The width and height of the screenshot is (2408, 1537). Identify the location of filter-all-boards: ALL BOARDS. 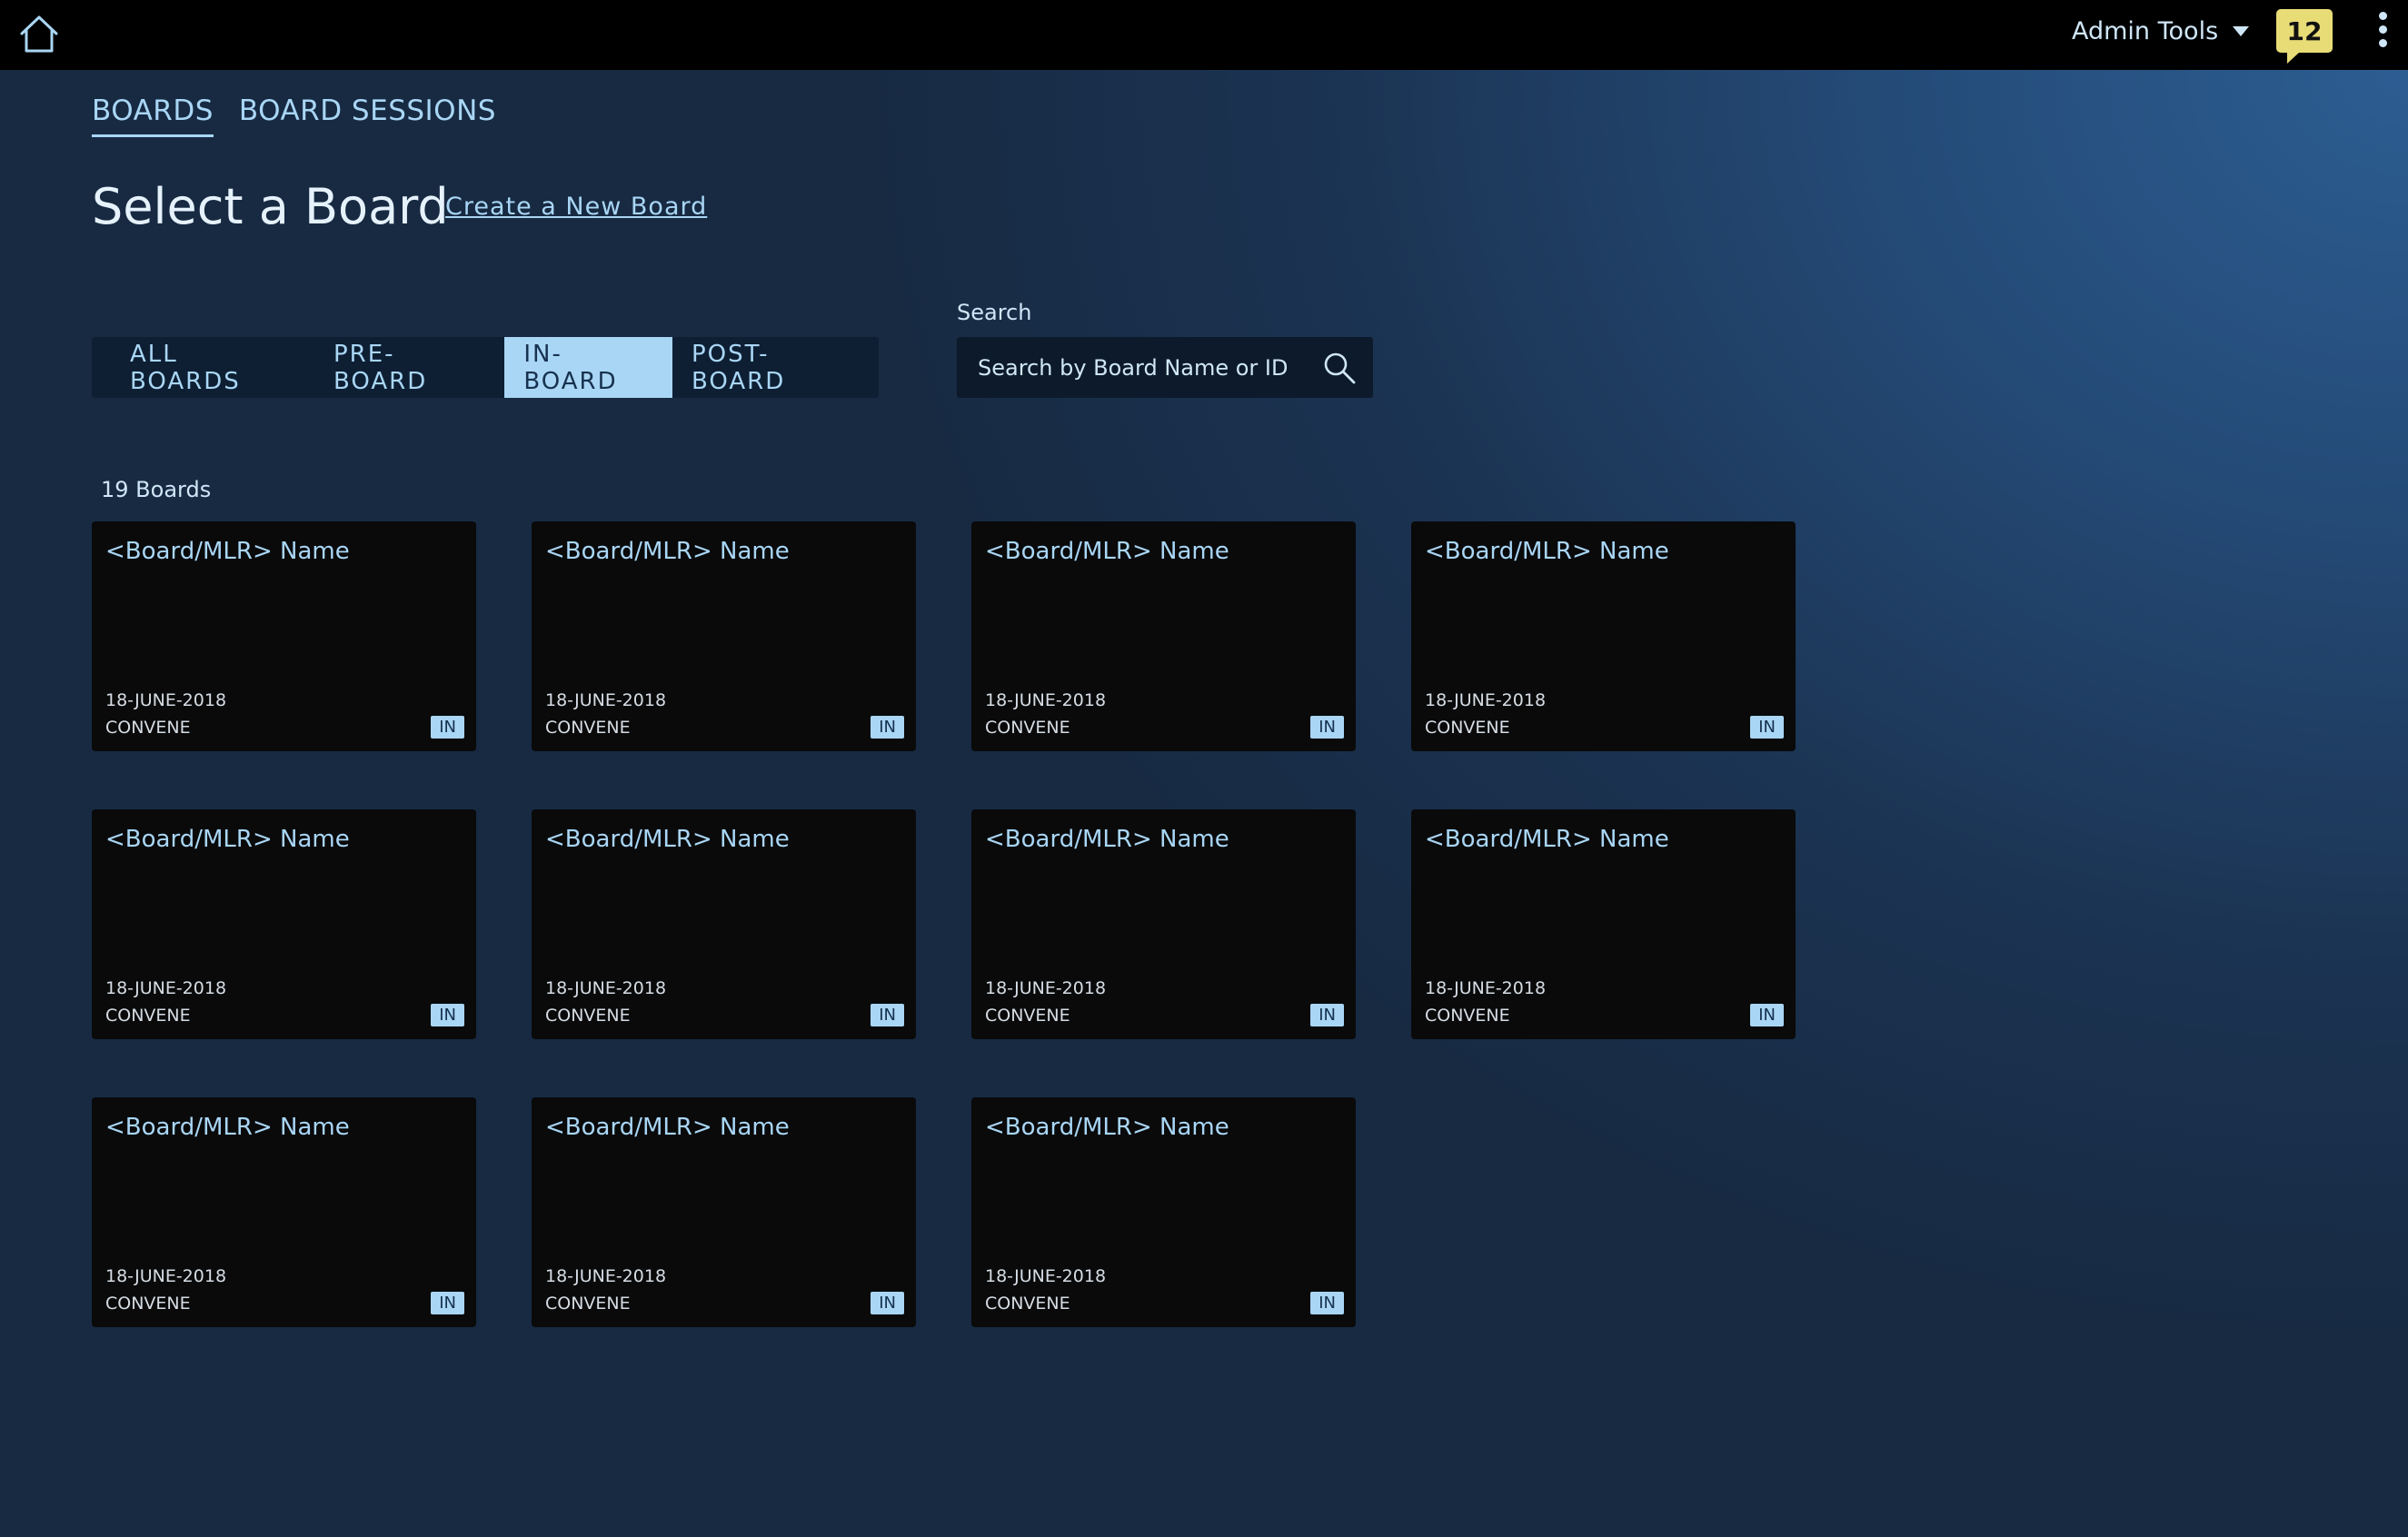
(203, 367).